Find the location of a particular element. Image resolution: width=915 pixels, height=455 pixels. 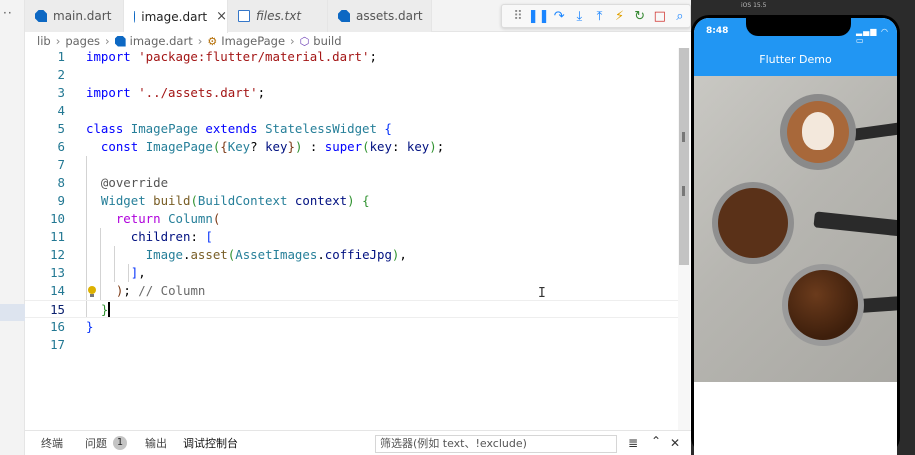

breadcrumb-lib: lib is located at coordinates (44, 41).